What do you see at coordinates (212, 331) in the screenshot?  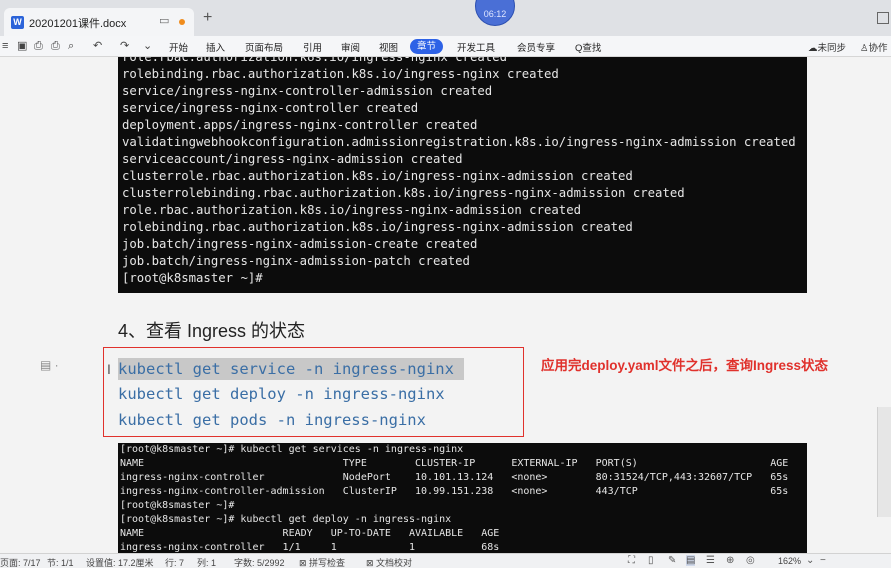 I see `section-heading: 4、查看 Ingress 的状态` at bounding box center [212, 331].